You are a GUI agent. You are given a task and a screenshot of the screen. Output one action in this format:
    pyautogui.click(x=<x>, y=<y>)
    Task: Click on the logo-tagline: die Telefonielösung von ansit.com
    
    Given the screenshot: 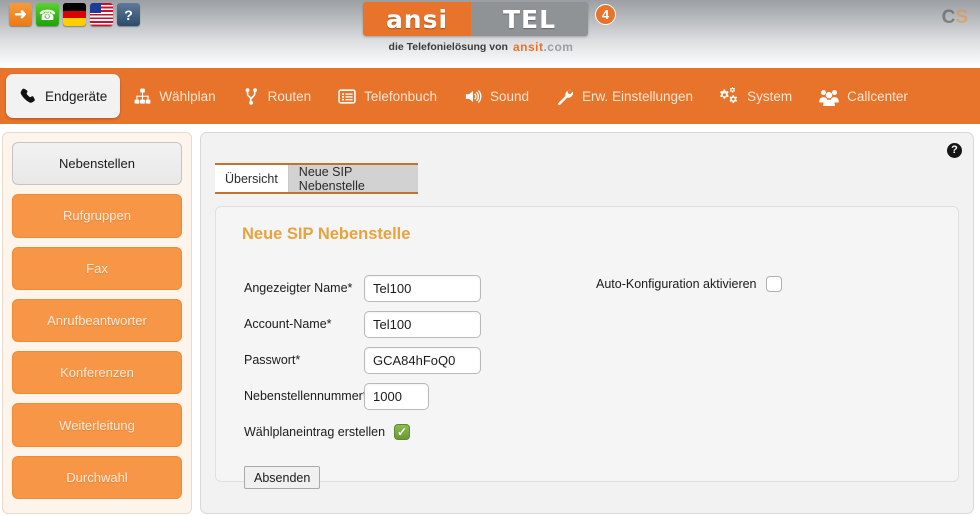 What is the action you would take?
    pyautogui.click(x=481, y=47)
    